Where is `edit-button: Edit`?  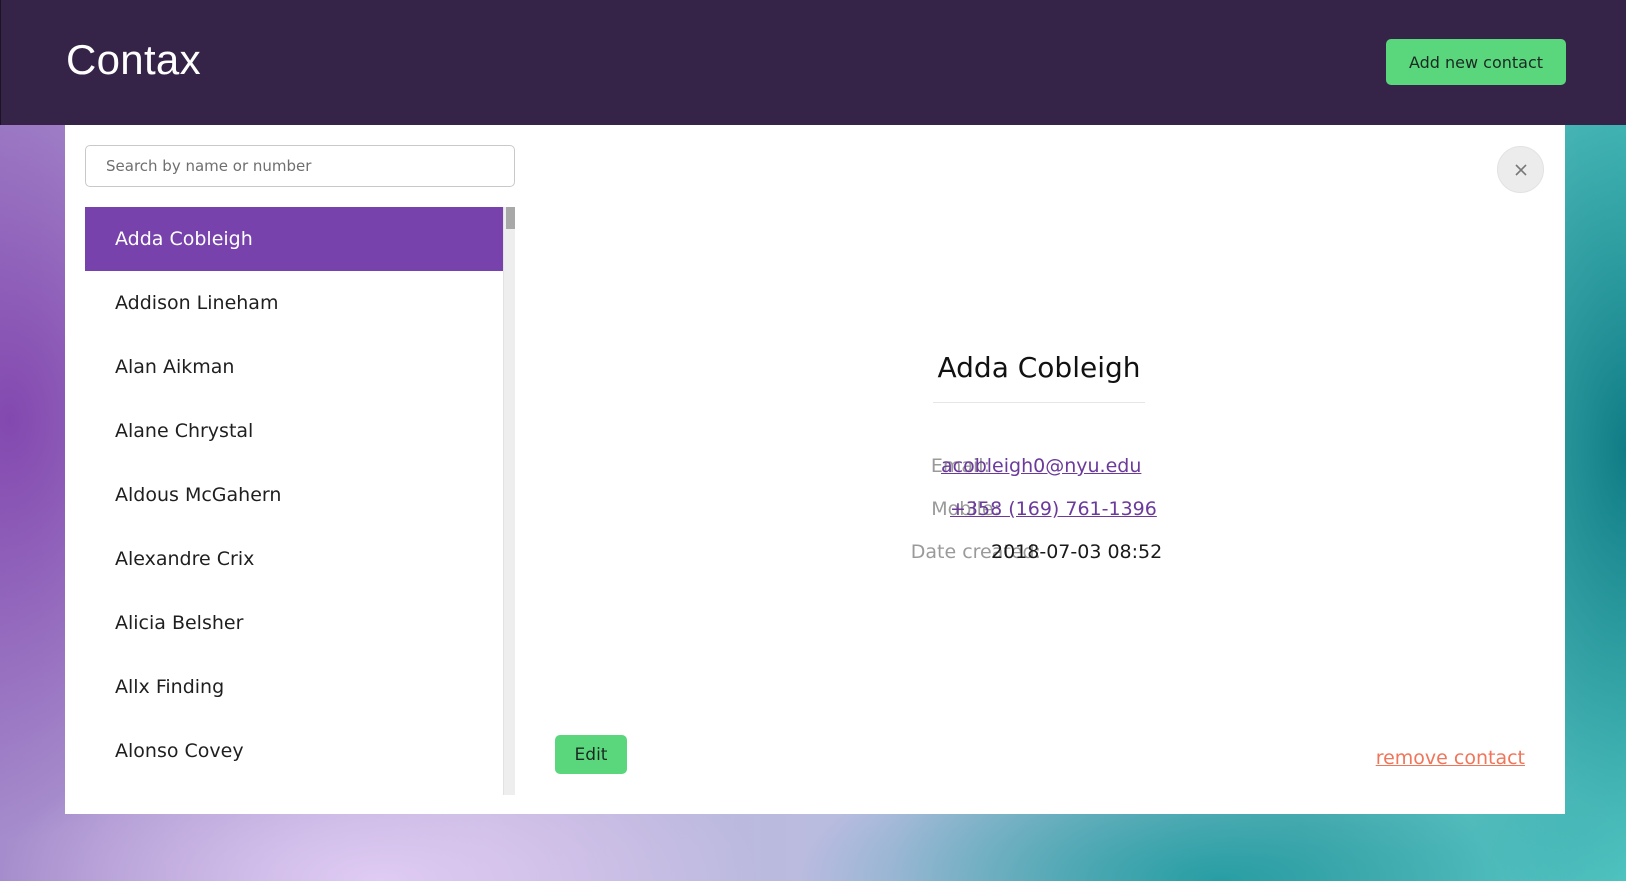
edit-button: Edit is located at coordinates (591, 754).